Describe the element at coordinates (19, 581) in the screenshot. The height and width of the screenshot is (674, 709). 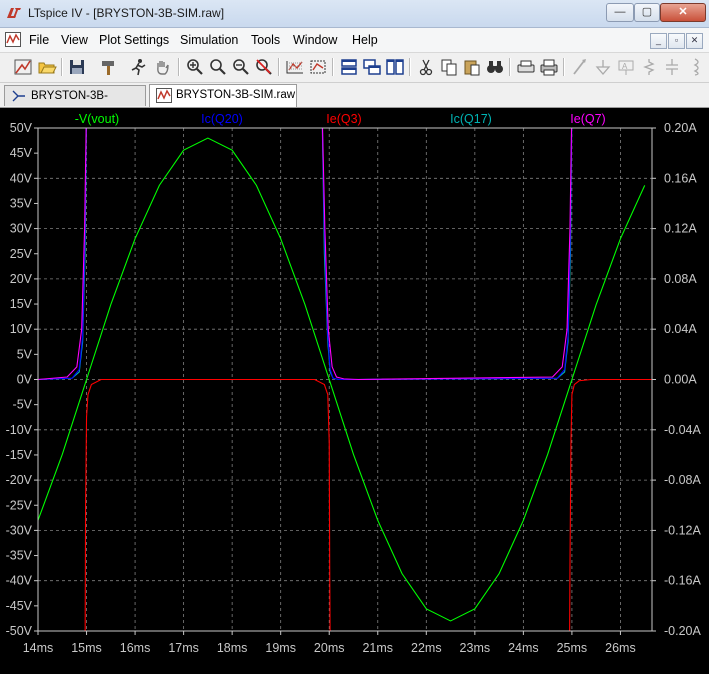
I see `y-left-tick-label: -40V` at that location.